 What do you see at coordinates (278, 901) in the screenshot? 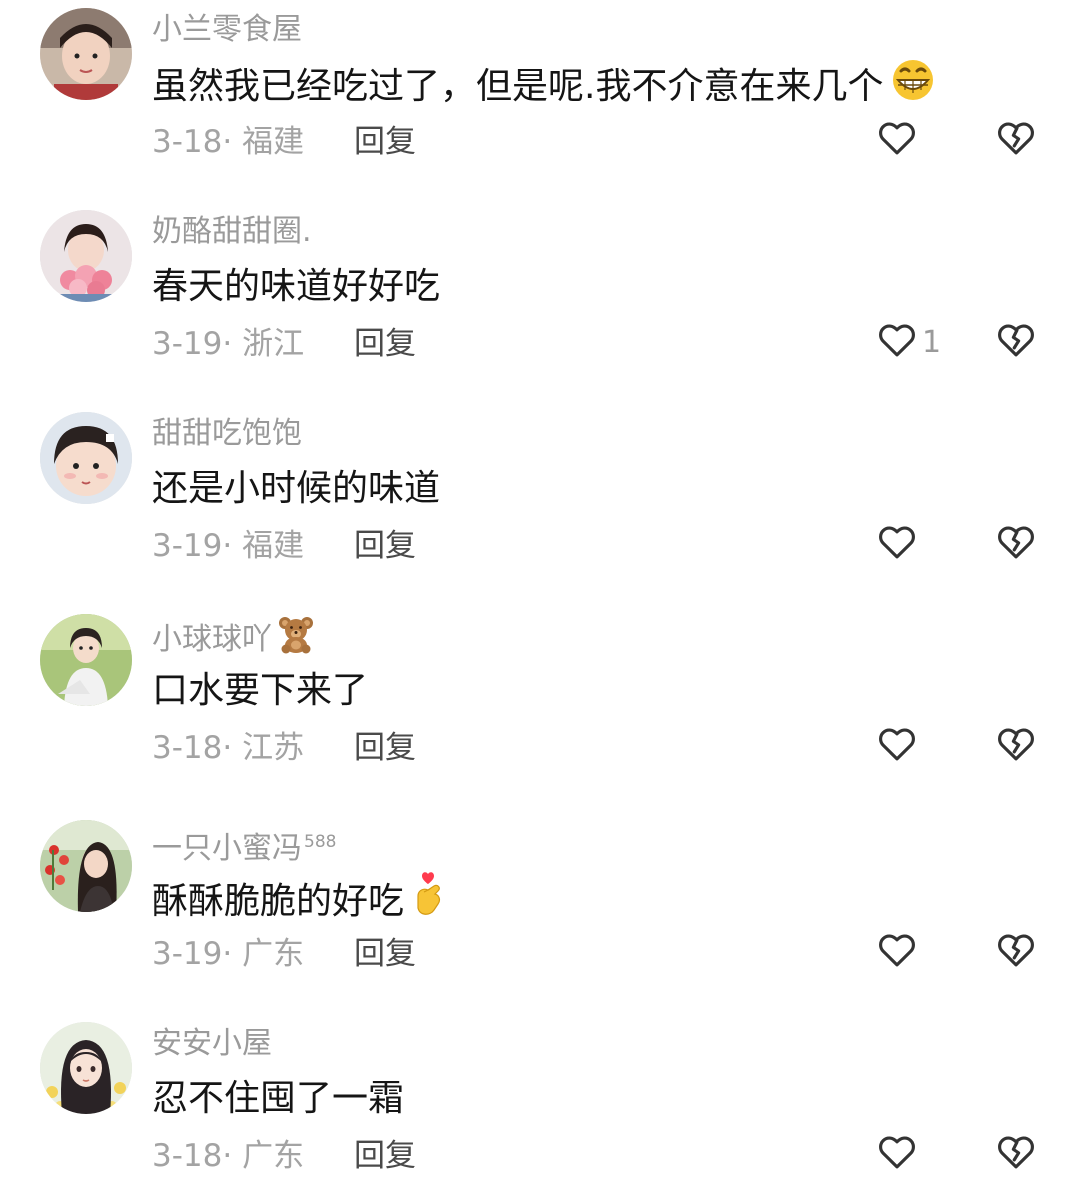
I see `comment-text-content: 酥酥脆脆的好吃` at bounding box center [278, 901].